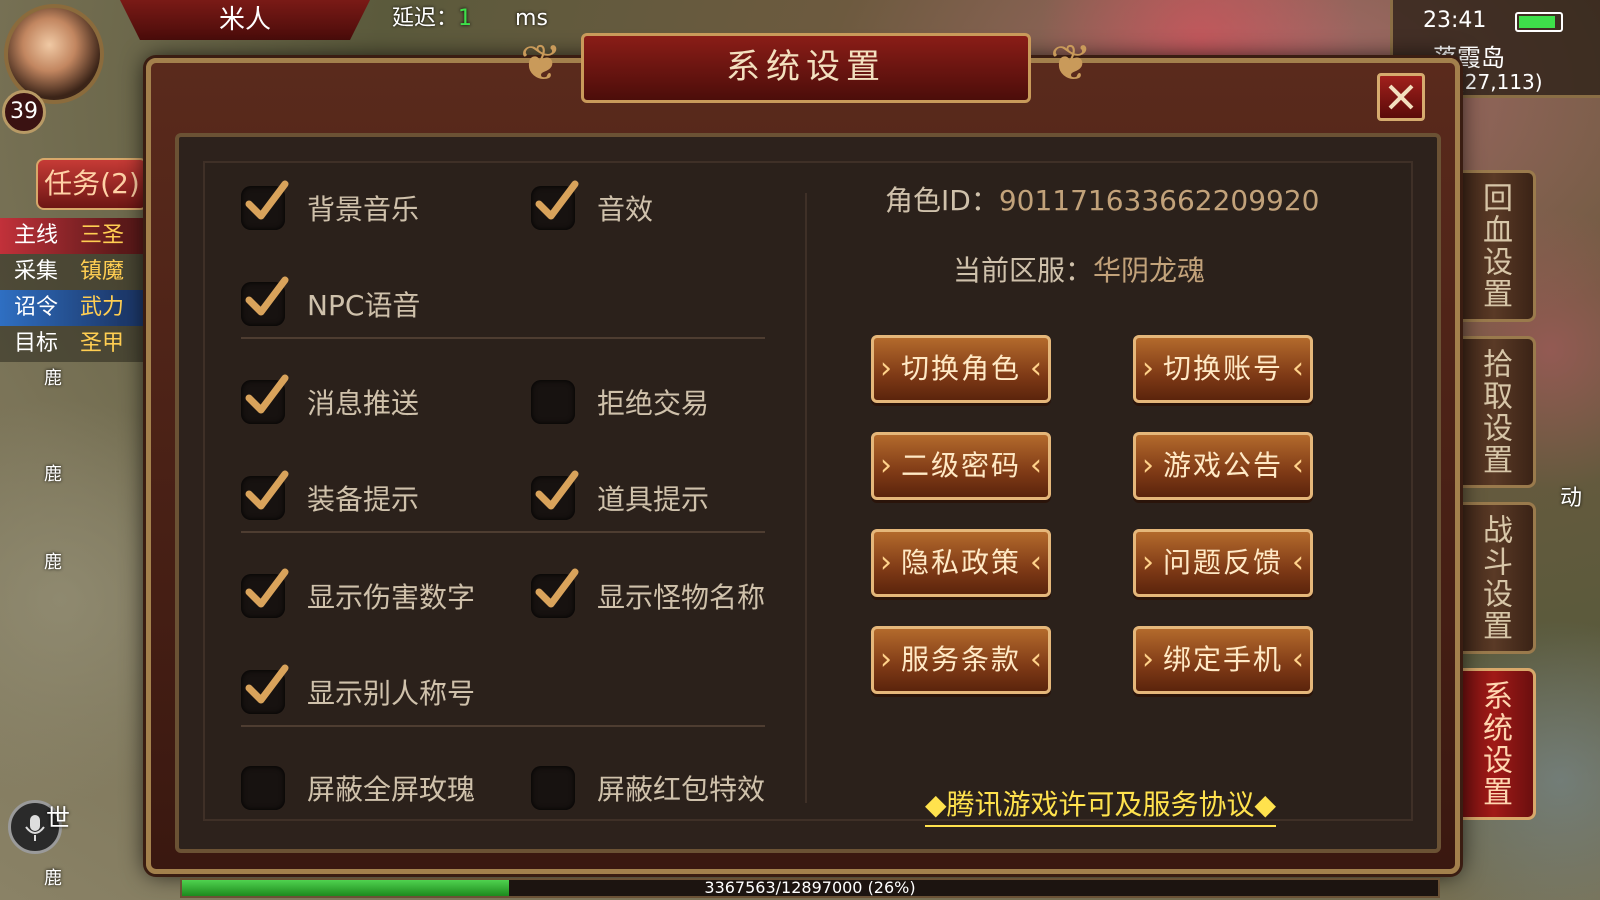  I want to click on microphone-icon, so click(35, 828).